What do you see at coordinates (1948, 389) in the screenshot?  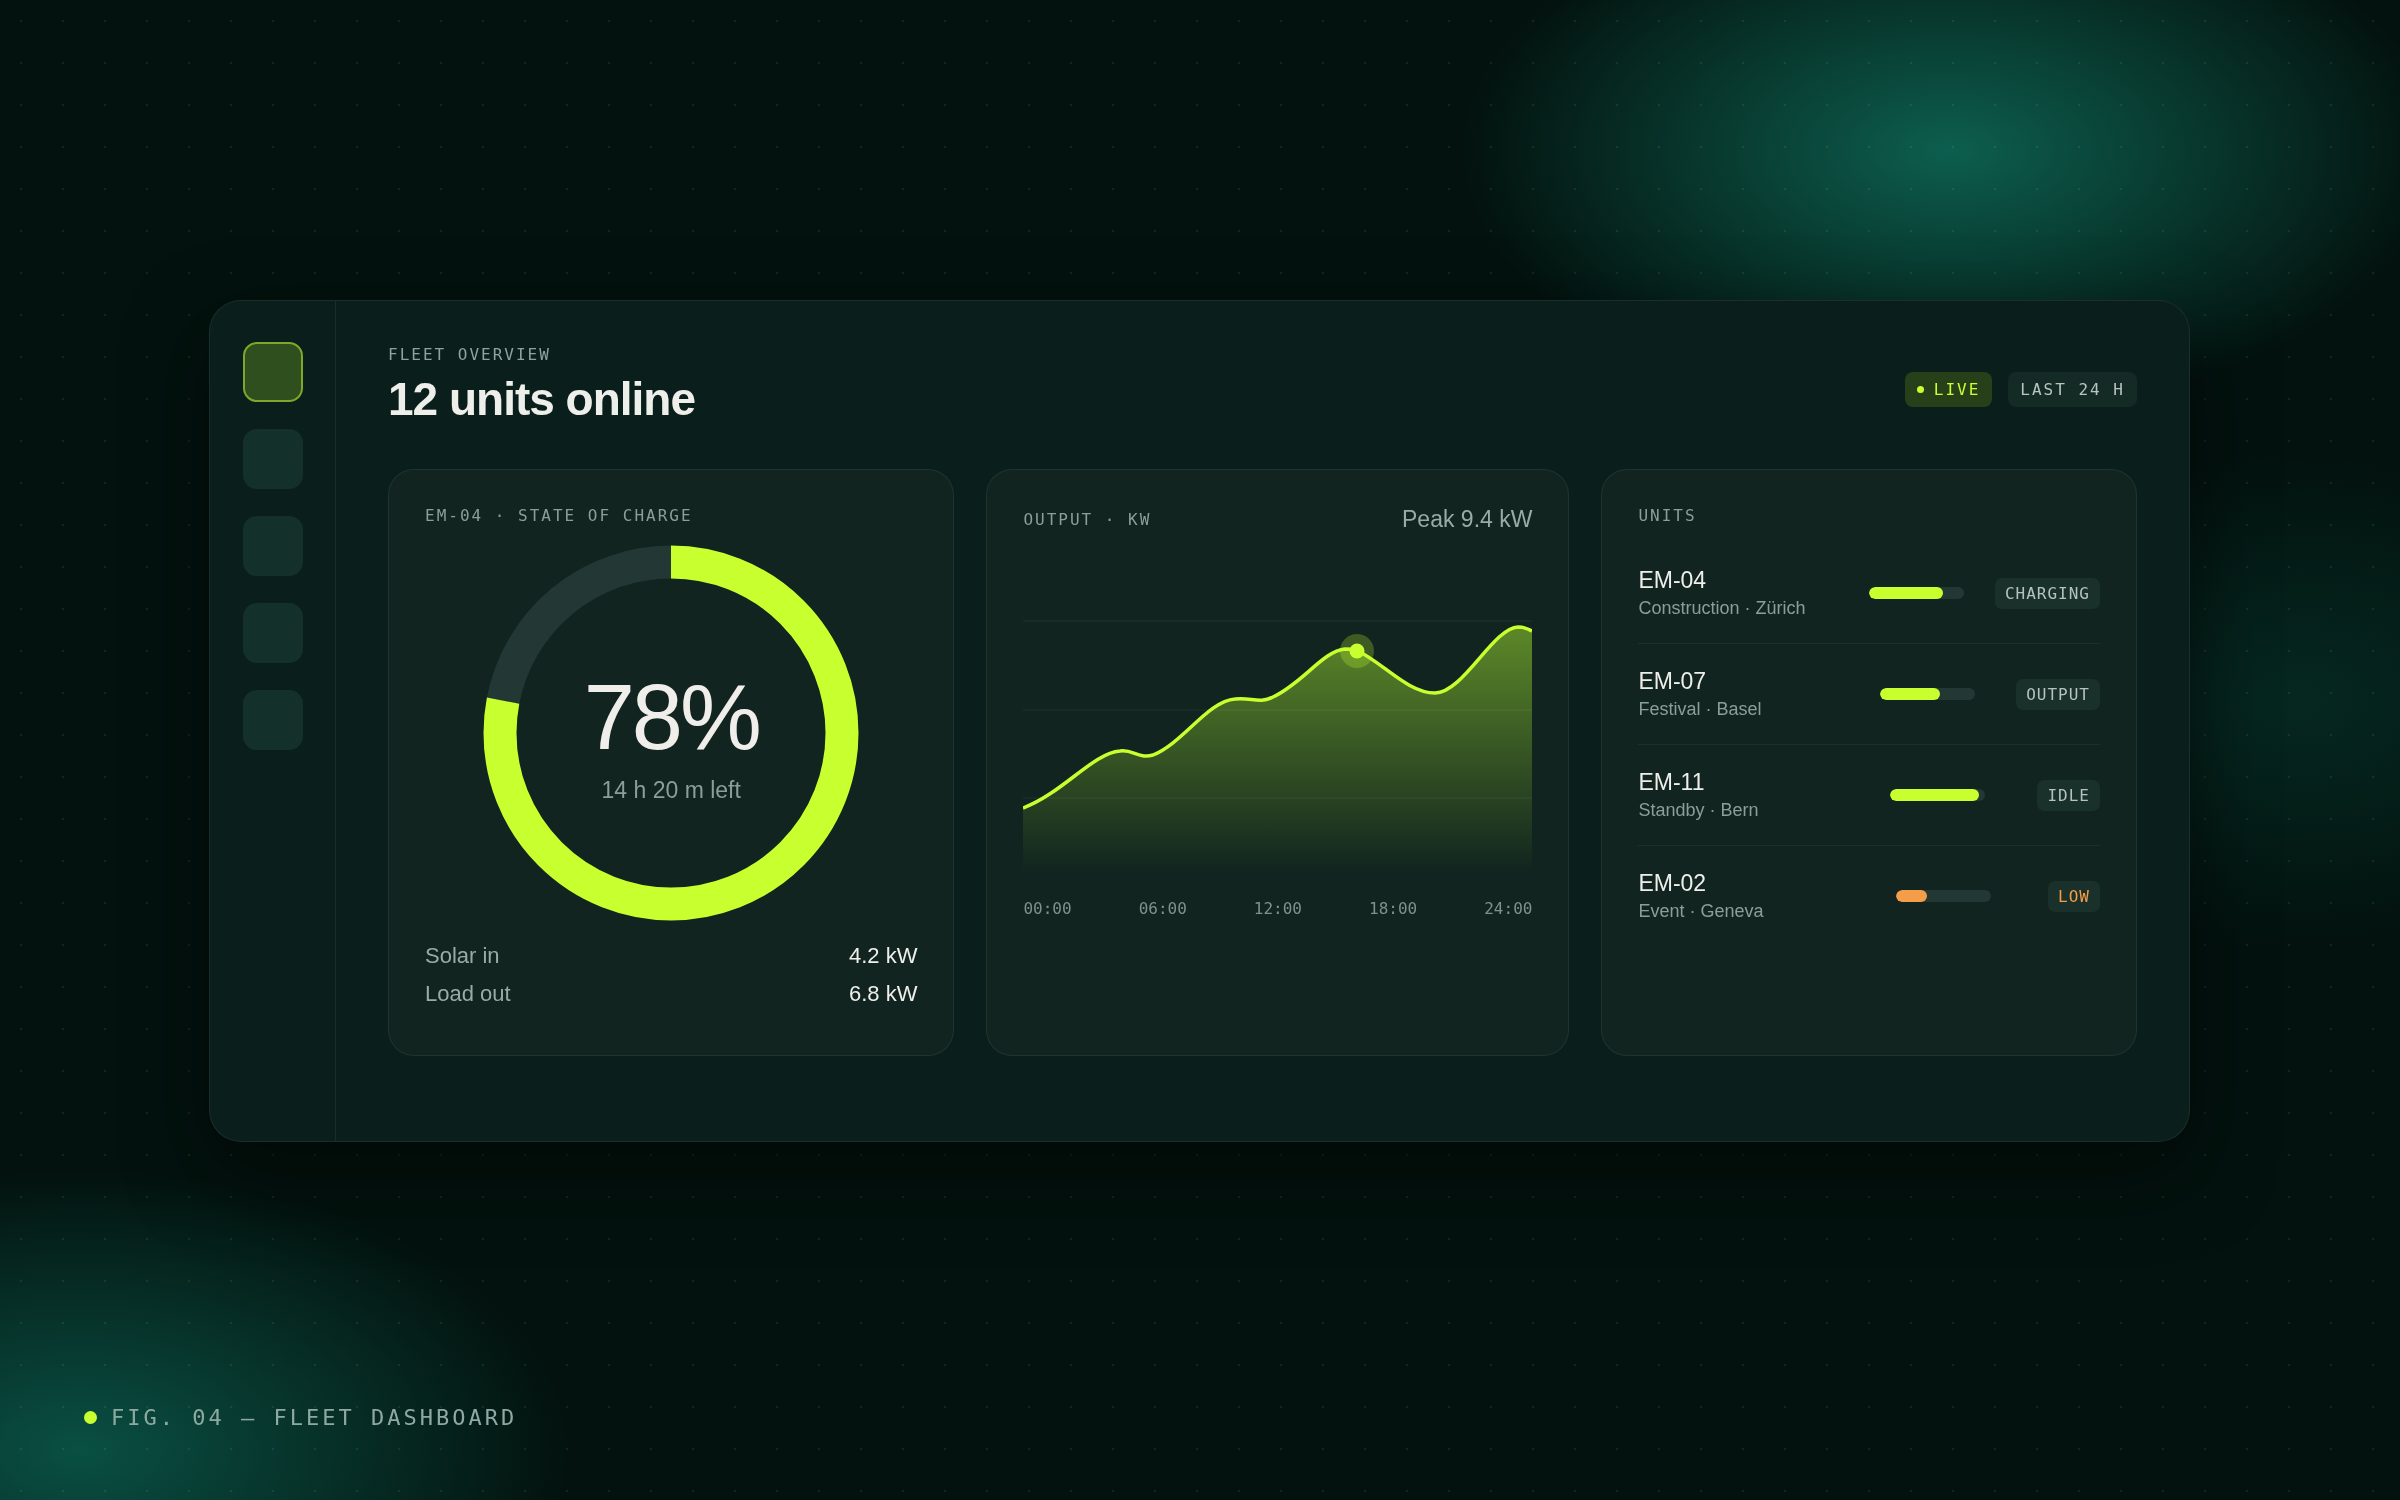 I see `live-badge: LIVE` at bounding box center [1948, 389].